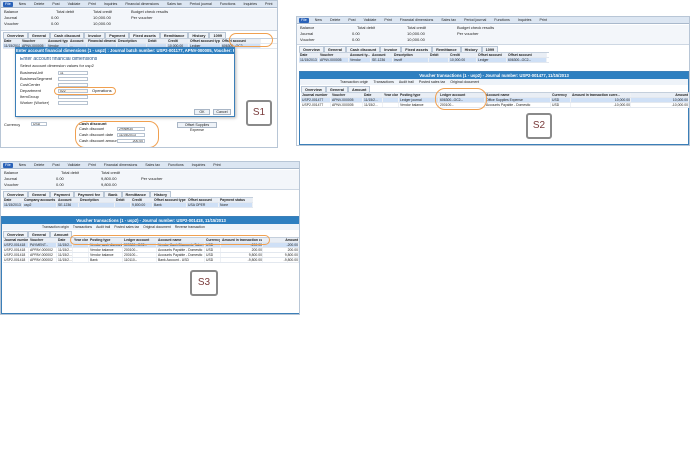 This screenshot has height=474, width=690. What do you see at coordinates (228, 4) in the screenshot?
I see `s1-functions-button: Functions` at bounding box center [228, 4].